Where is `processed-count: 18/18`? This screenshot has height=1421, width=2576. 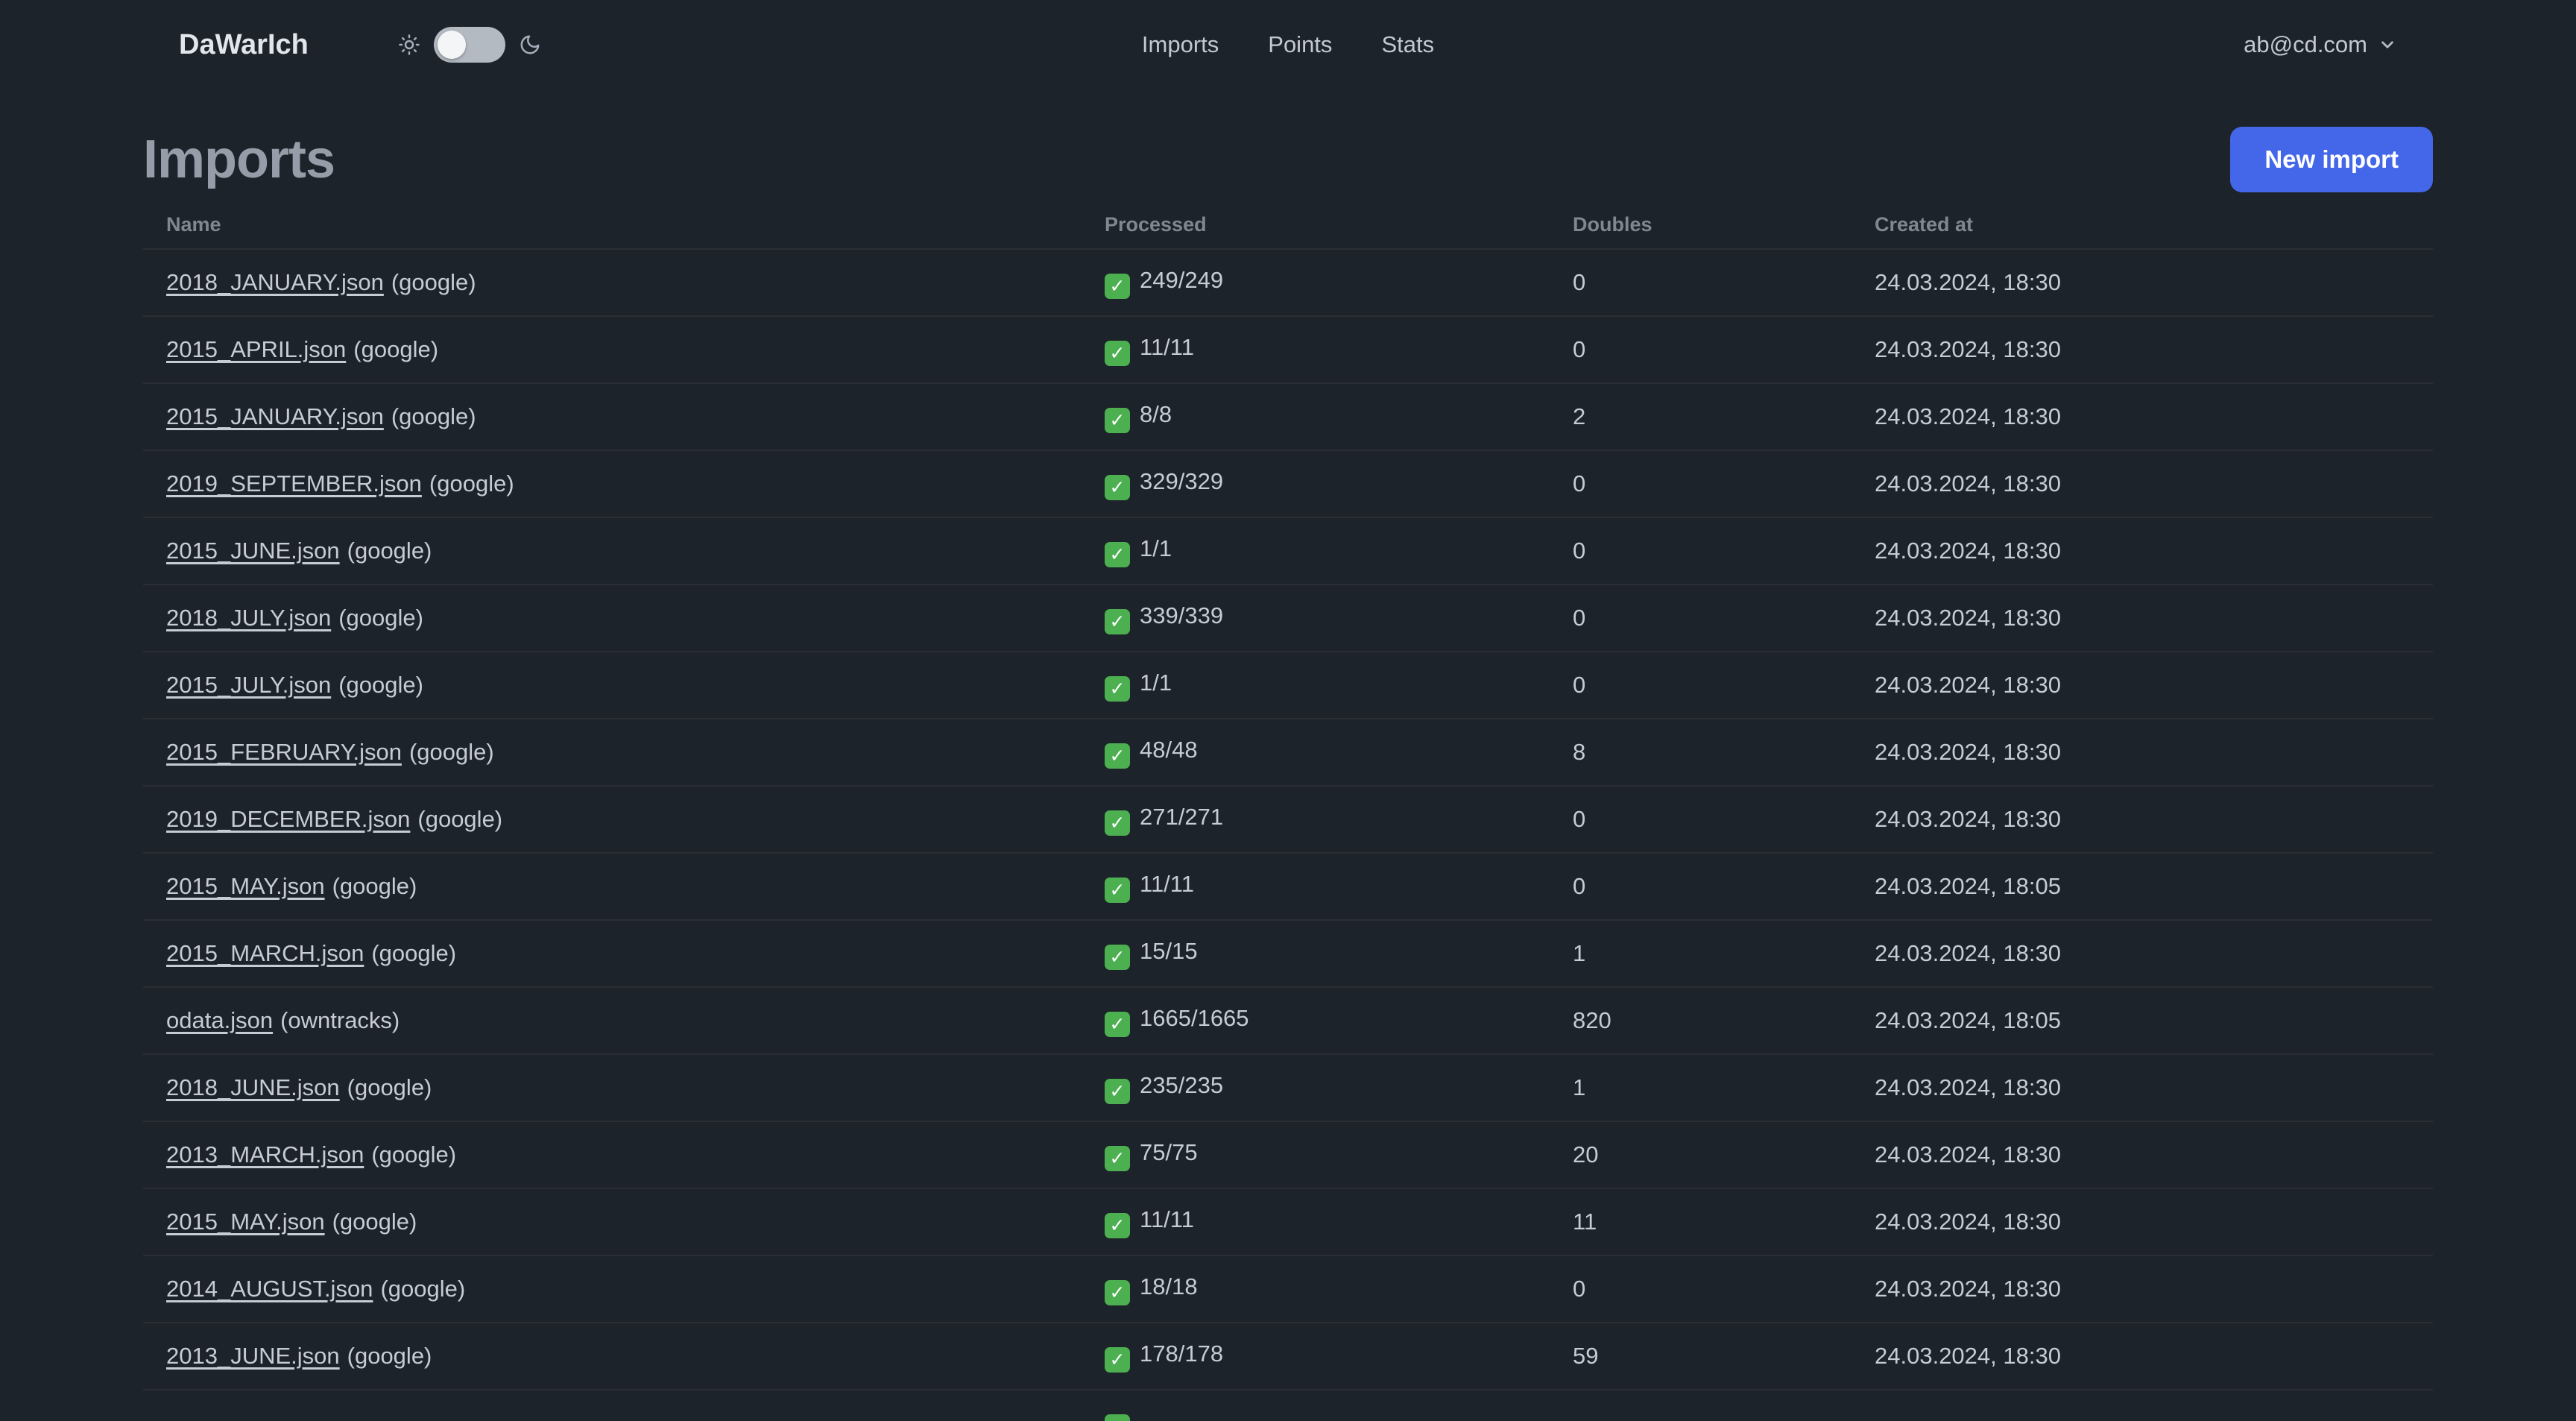
processed-count: 18/18 is located at coordinates (1169, 1286).